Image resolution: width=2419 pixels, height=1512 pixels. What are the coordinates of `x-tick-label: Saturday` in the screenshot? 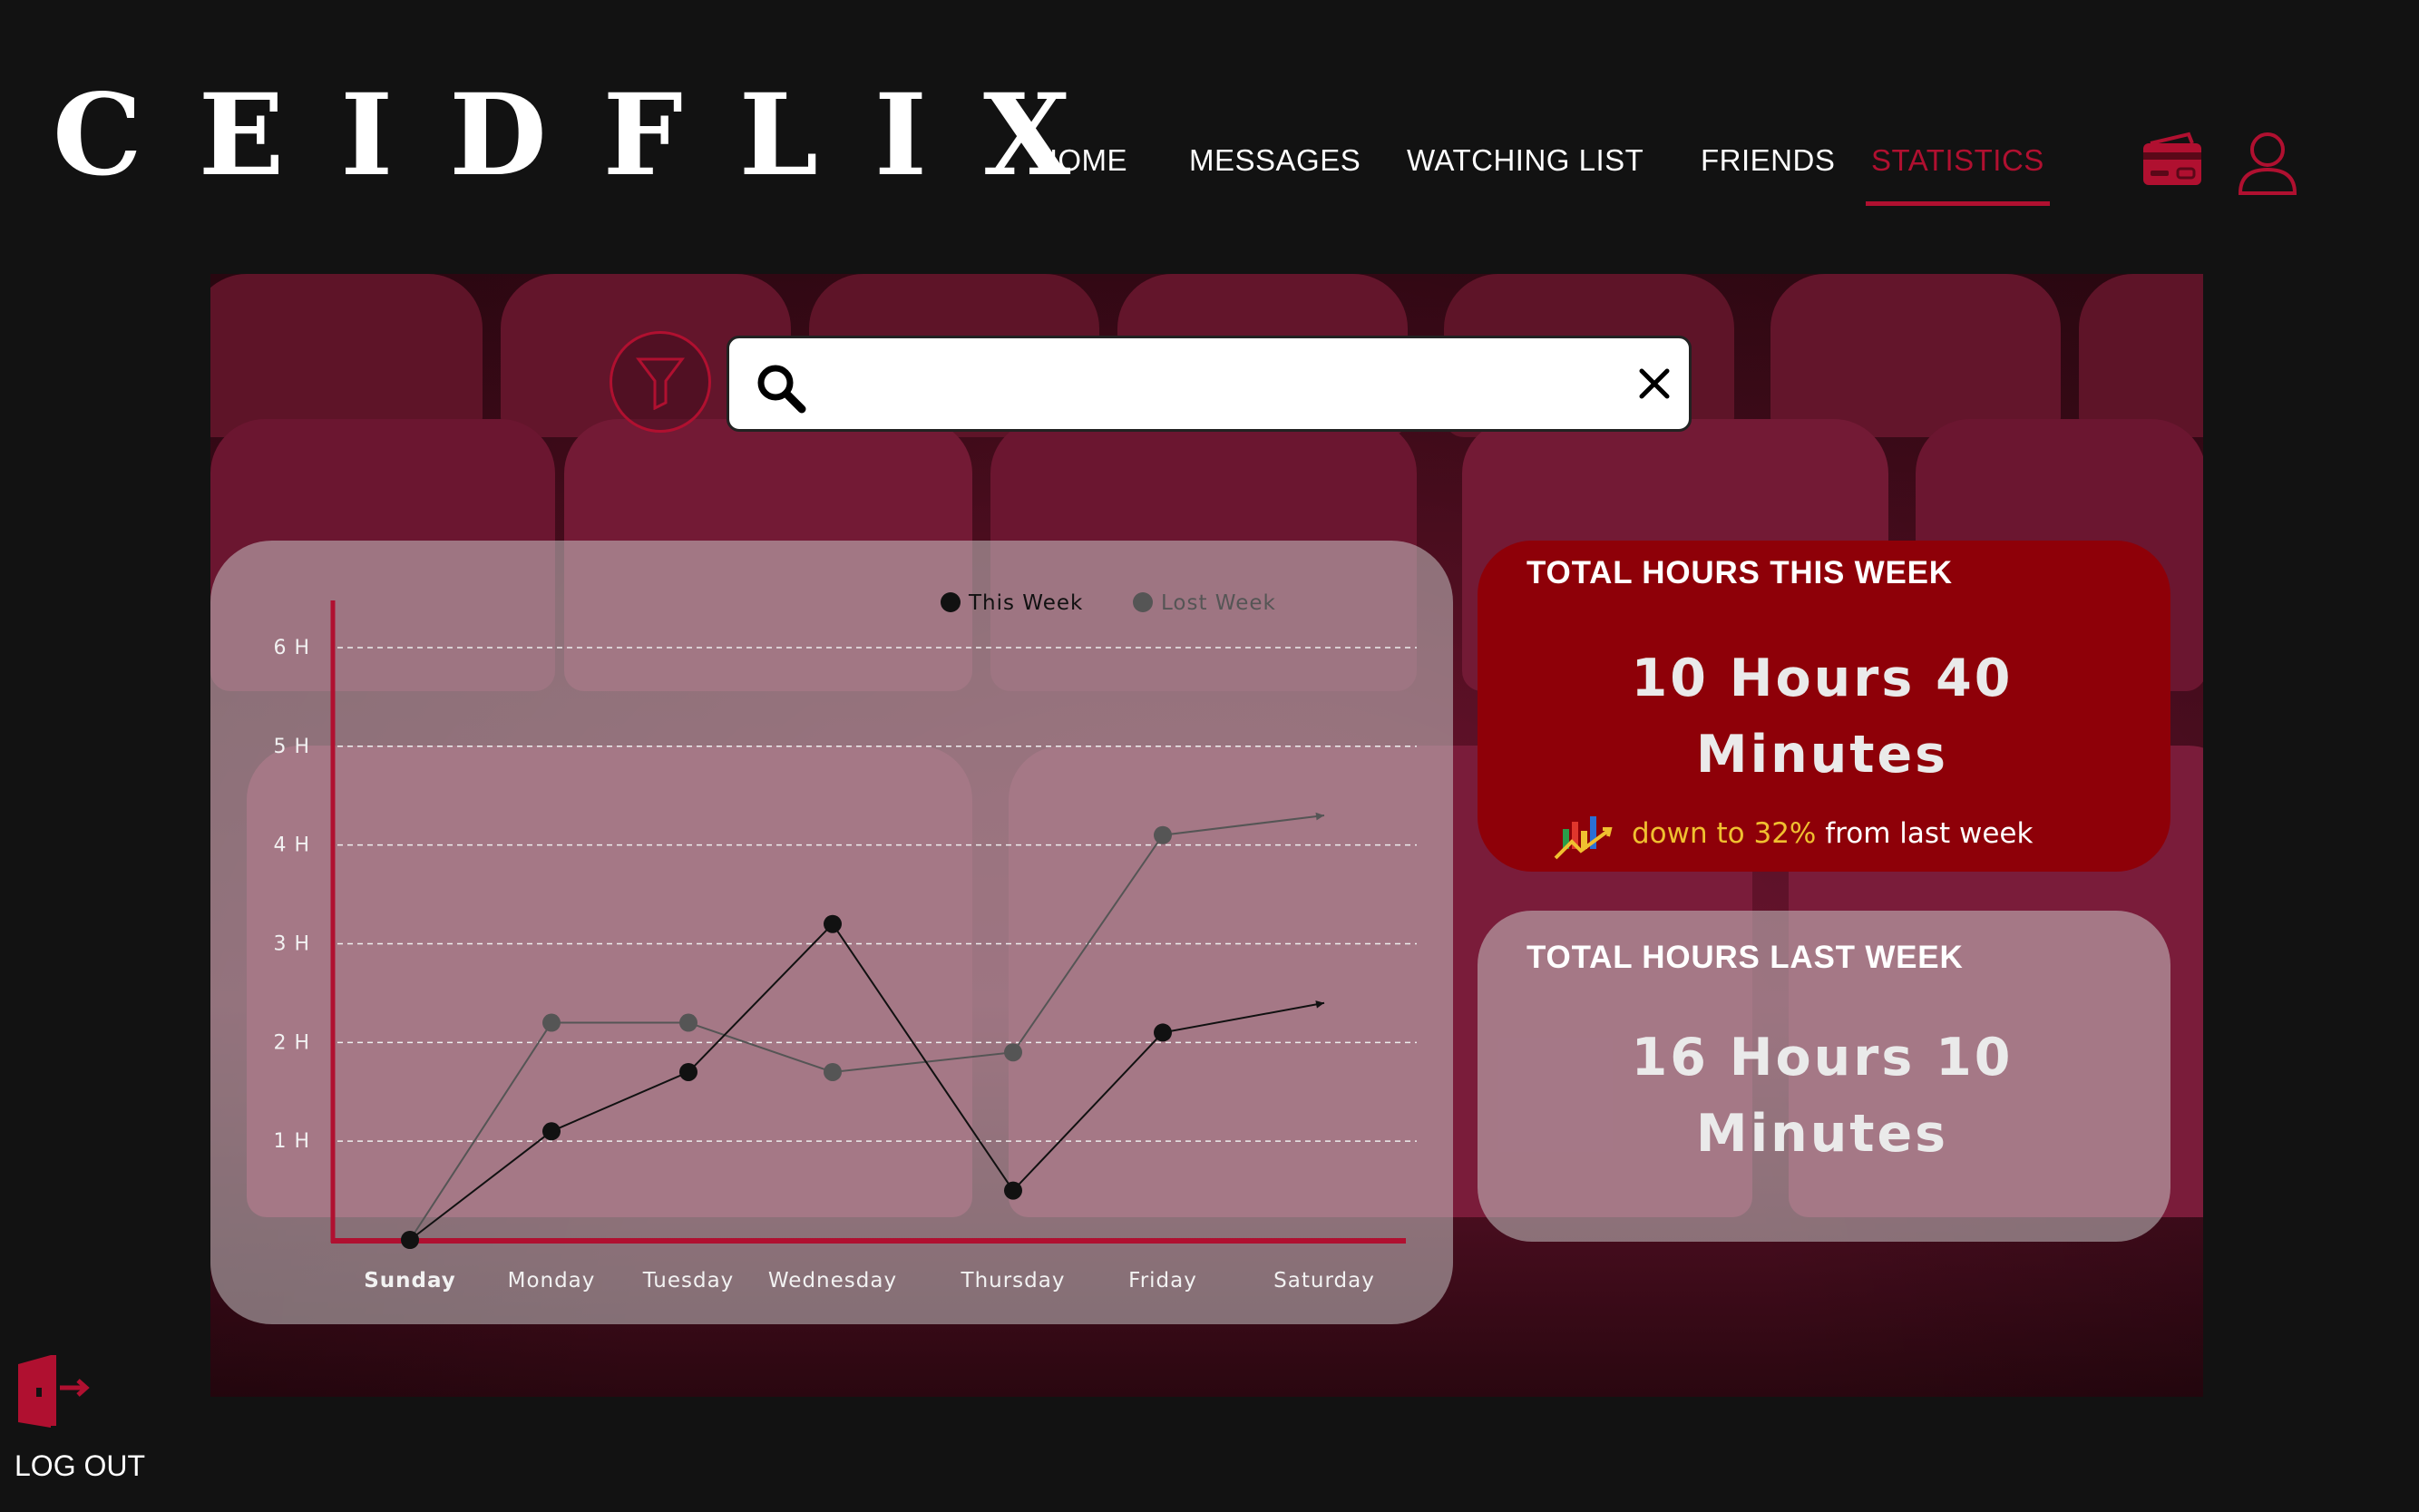 It's located at (1324, 1281).